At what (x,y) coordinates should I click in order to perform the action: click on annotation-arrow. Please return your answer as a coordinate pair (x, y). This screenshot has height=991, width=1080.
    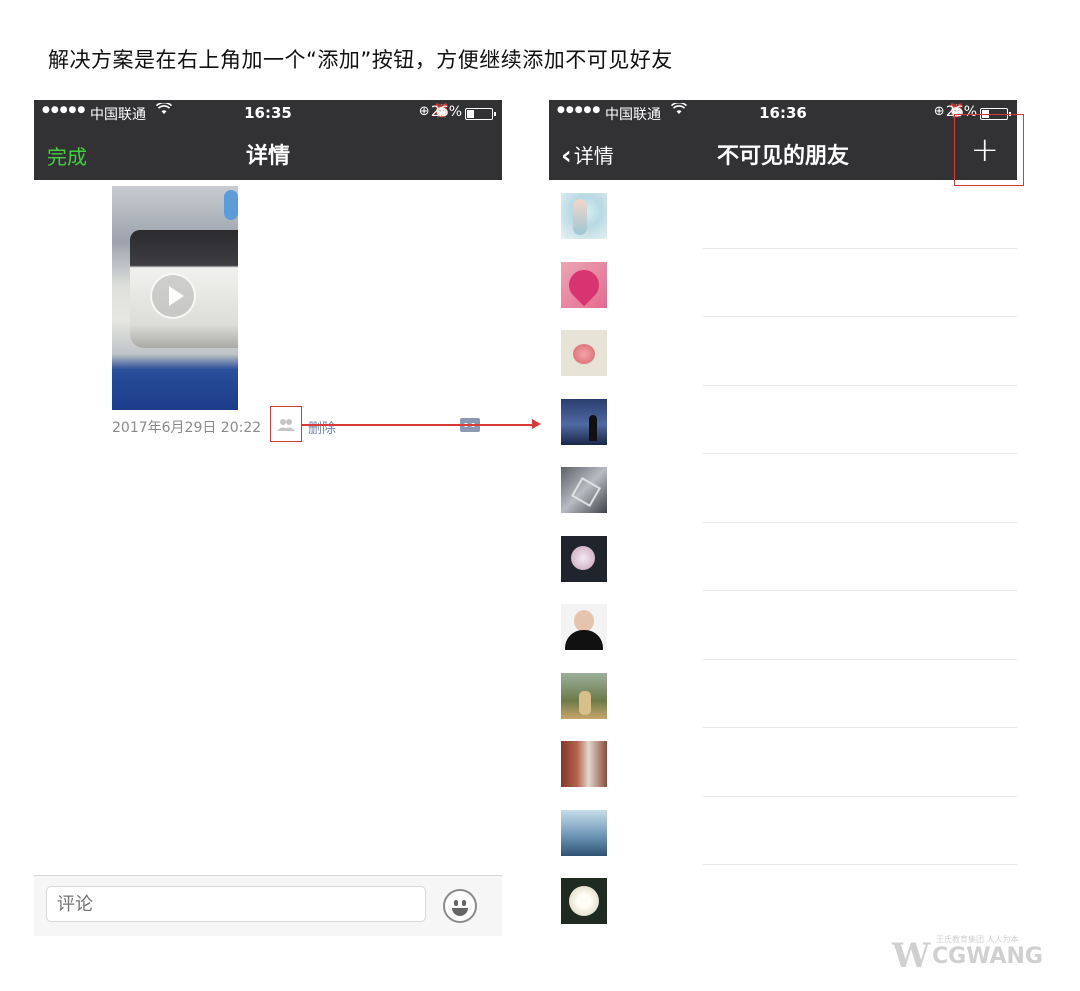
    Looking at the image, I should click on (418, 425).